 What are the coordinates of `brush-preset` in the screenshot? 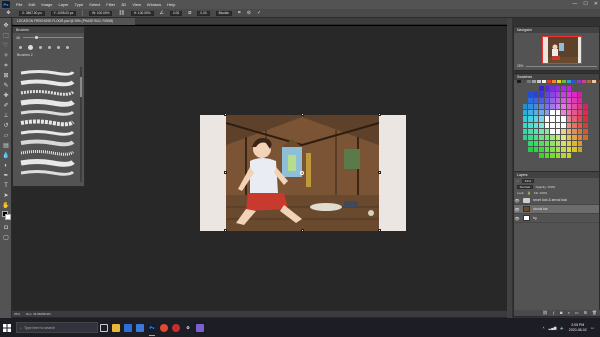 It's located at (67, 47).